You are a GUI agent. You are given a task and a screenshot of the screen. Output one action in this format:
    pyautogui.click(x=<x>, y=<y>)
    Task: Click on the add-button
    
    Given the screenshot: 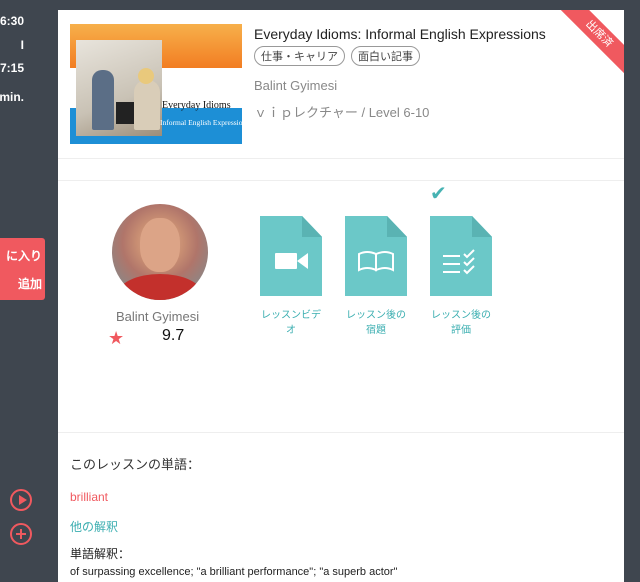 What is the action you would take?
    pyautogui.click(x=21, y=534)
    